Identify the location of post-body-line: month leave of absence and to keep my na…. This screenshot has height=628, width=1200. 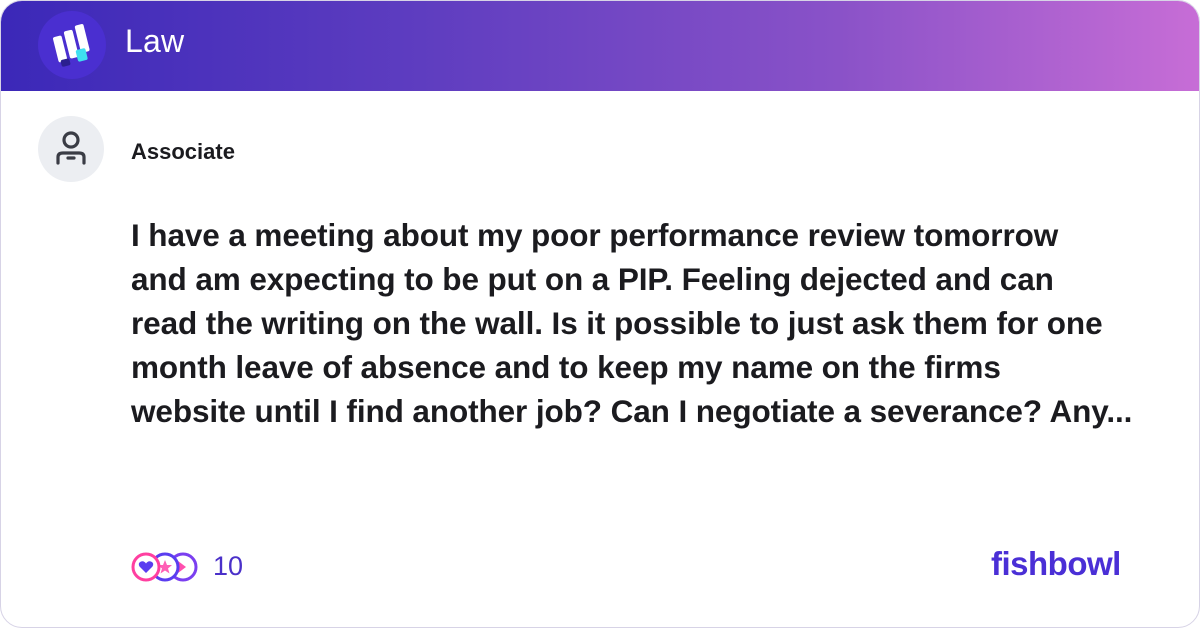
(566, 367).